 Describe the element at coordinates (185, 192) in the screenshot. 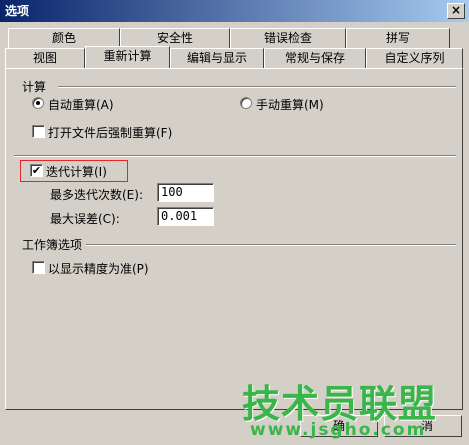

I see `max-iter-input: 100` at that location.